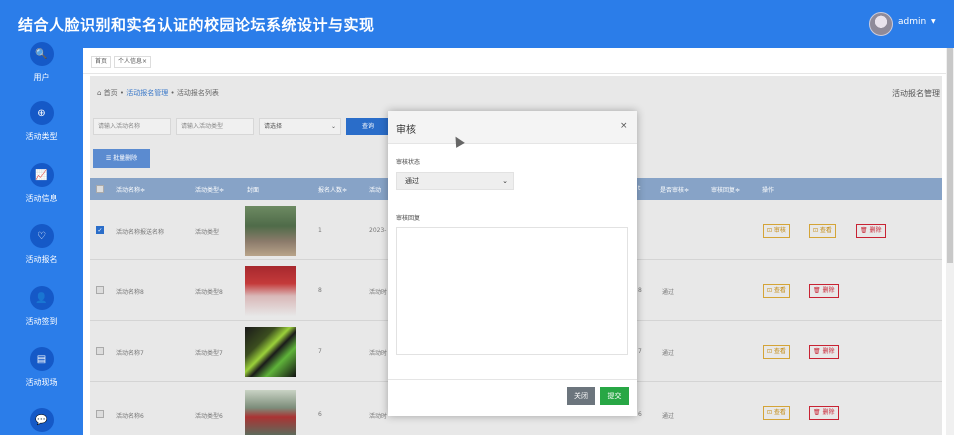  I want to click on breadcrumb-home: ⌂ 首页, so click(107, 93).